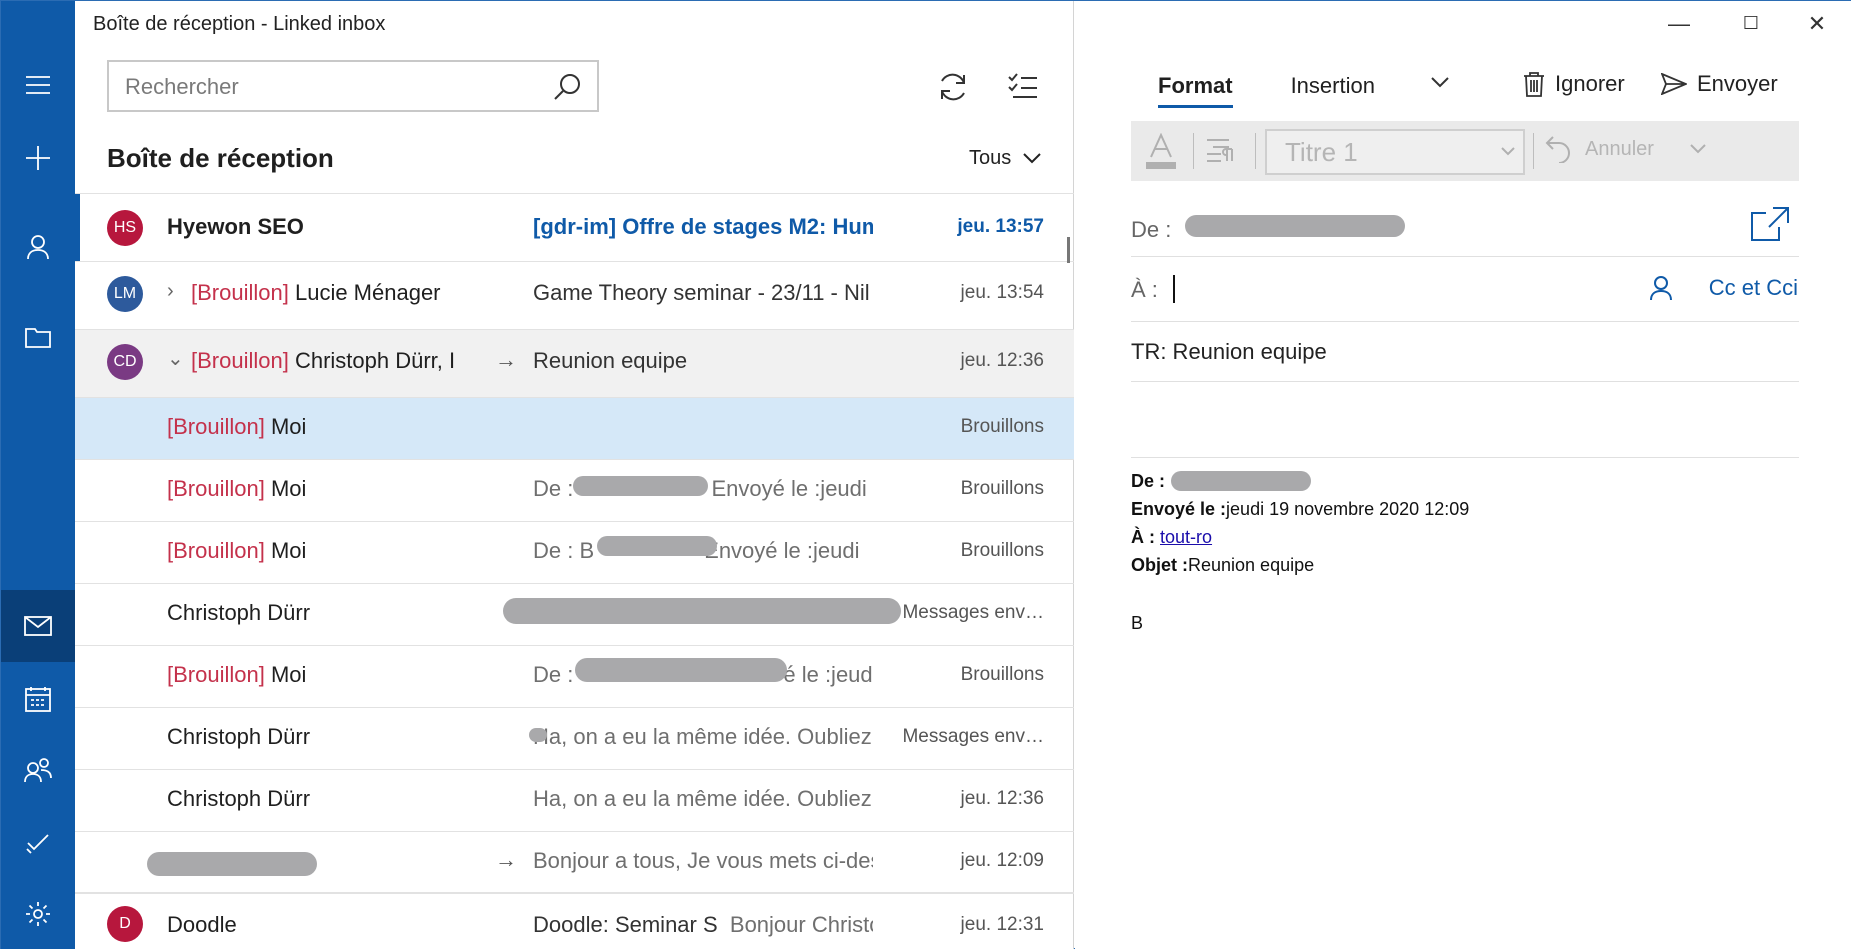  What do you see at coordinates (574, 429) in the screenshot?
I see `message-row-selected: [Brouillon] Moi Brouillons` at bounding box center [574, 429].